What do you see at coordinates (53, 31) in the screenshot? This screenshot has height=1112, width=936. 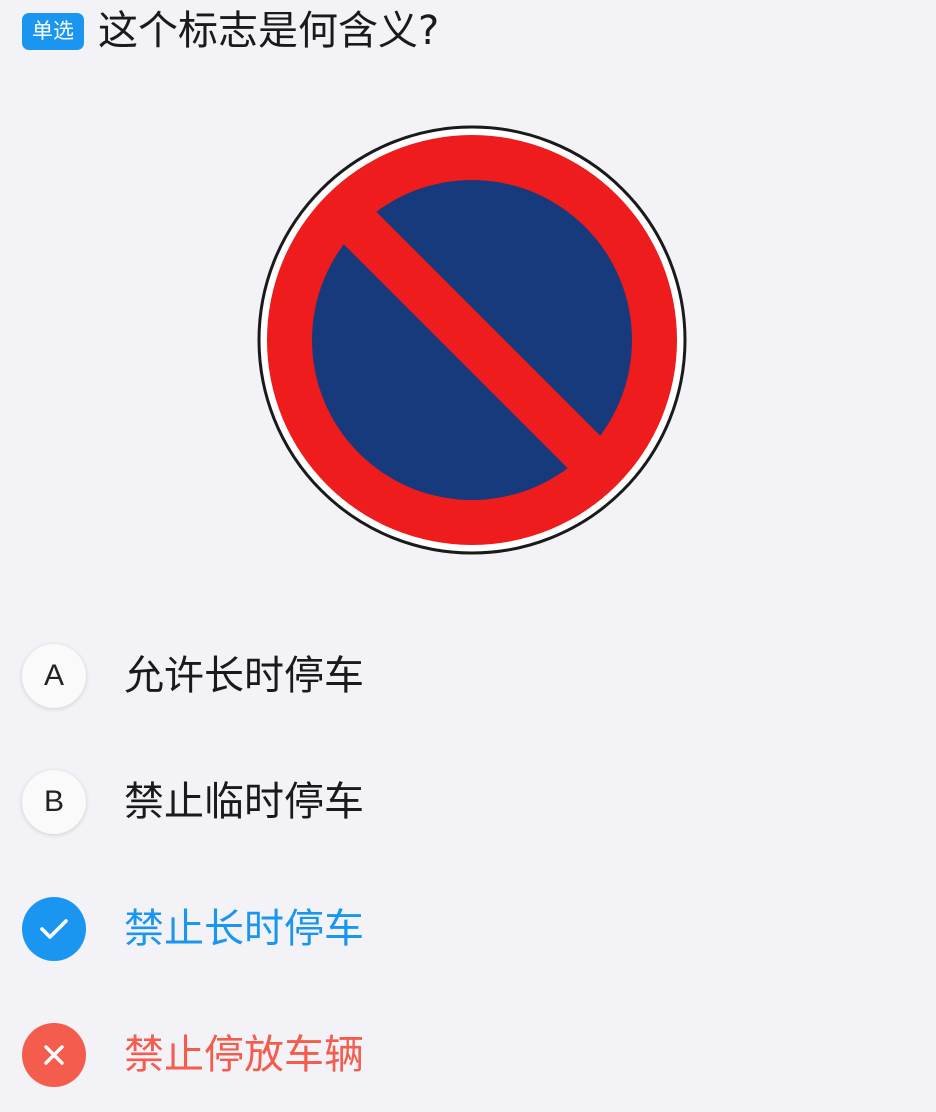 I see `question-type-badge: 单选` at bounding box center [53, 31].